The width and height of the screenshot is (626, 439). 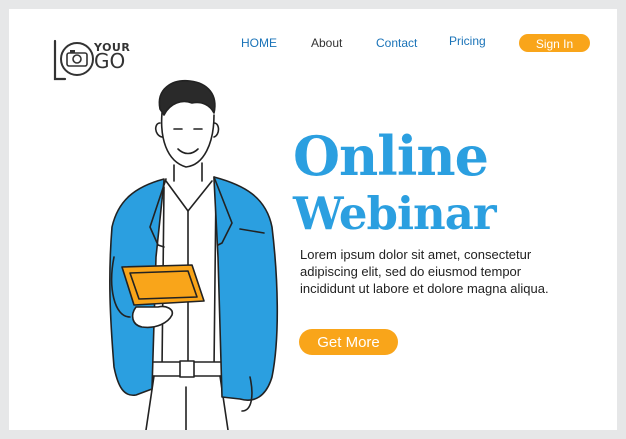 What do you see at coordinates (396, 43) in the screenshot?
I see `nav-contact-link: Contact` at bounding box center [396, 43].